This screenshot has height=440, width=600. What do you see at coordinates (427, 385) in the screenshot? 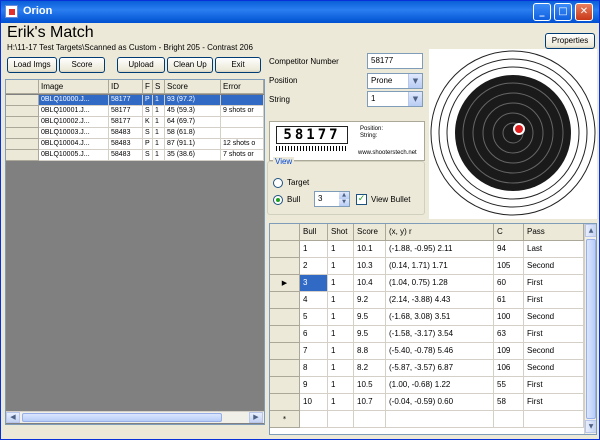
I see `table-row: 9 1 10.5 (1.00, -0.68) 1.22 55 First` at bounding box center [427, 385].